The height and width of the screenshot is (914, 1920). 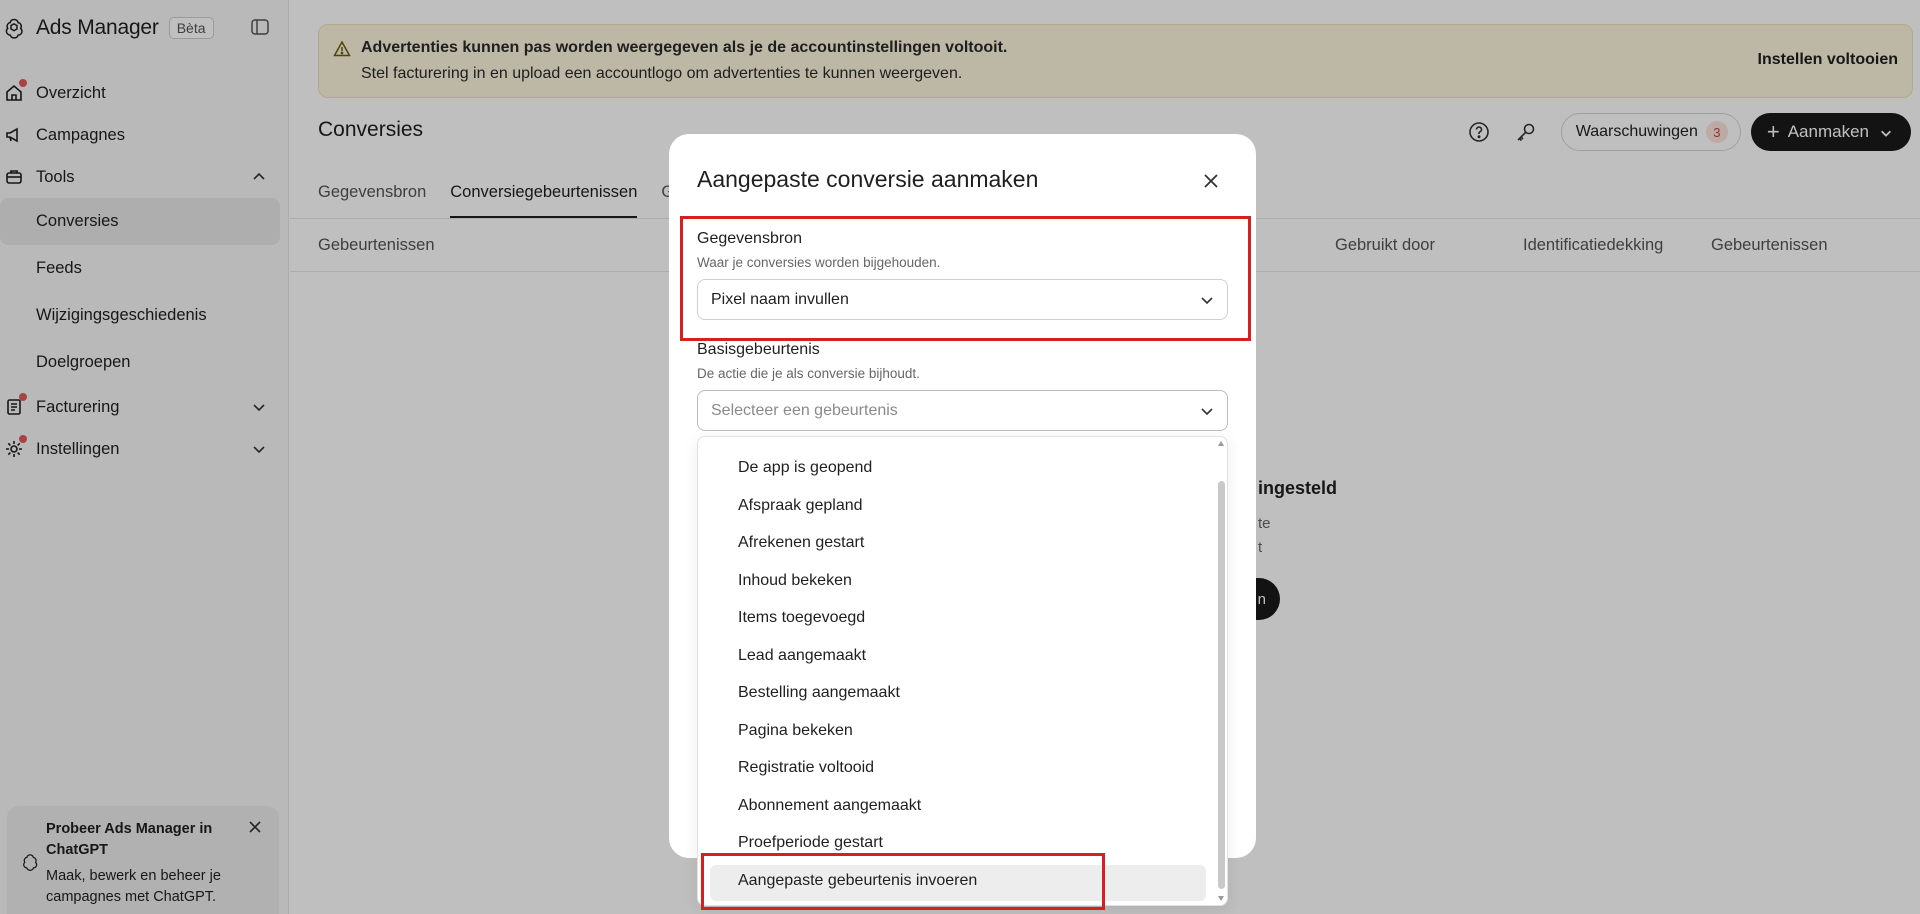 What do you see at coordinates (868, 179) in the screenshot?
I see `modal-title: Aangepaste conversie aanmaken` at bounding box center [868, 179].